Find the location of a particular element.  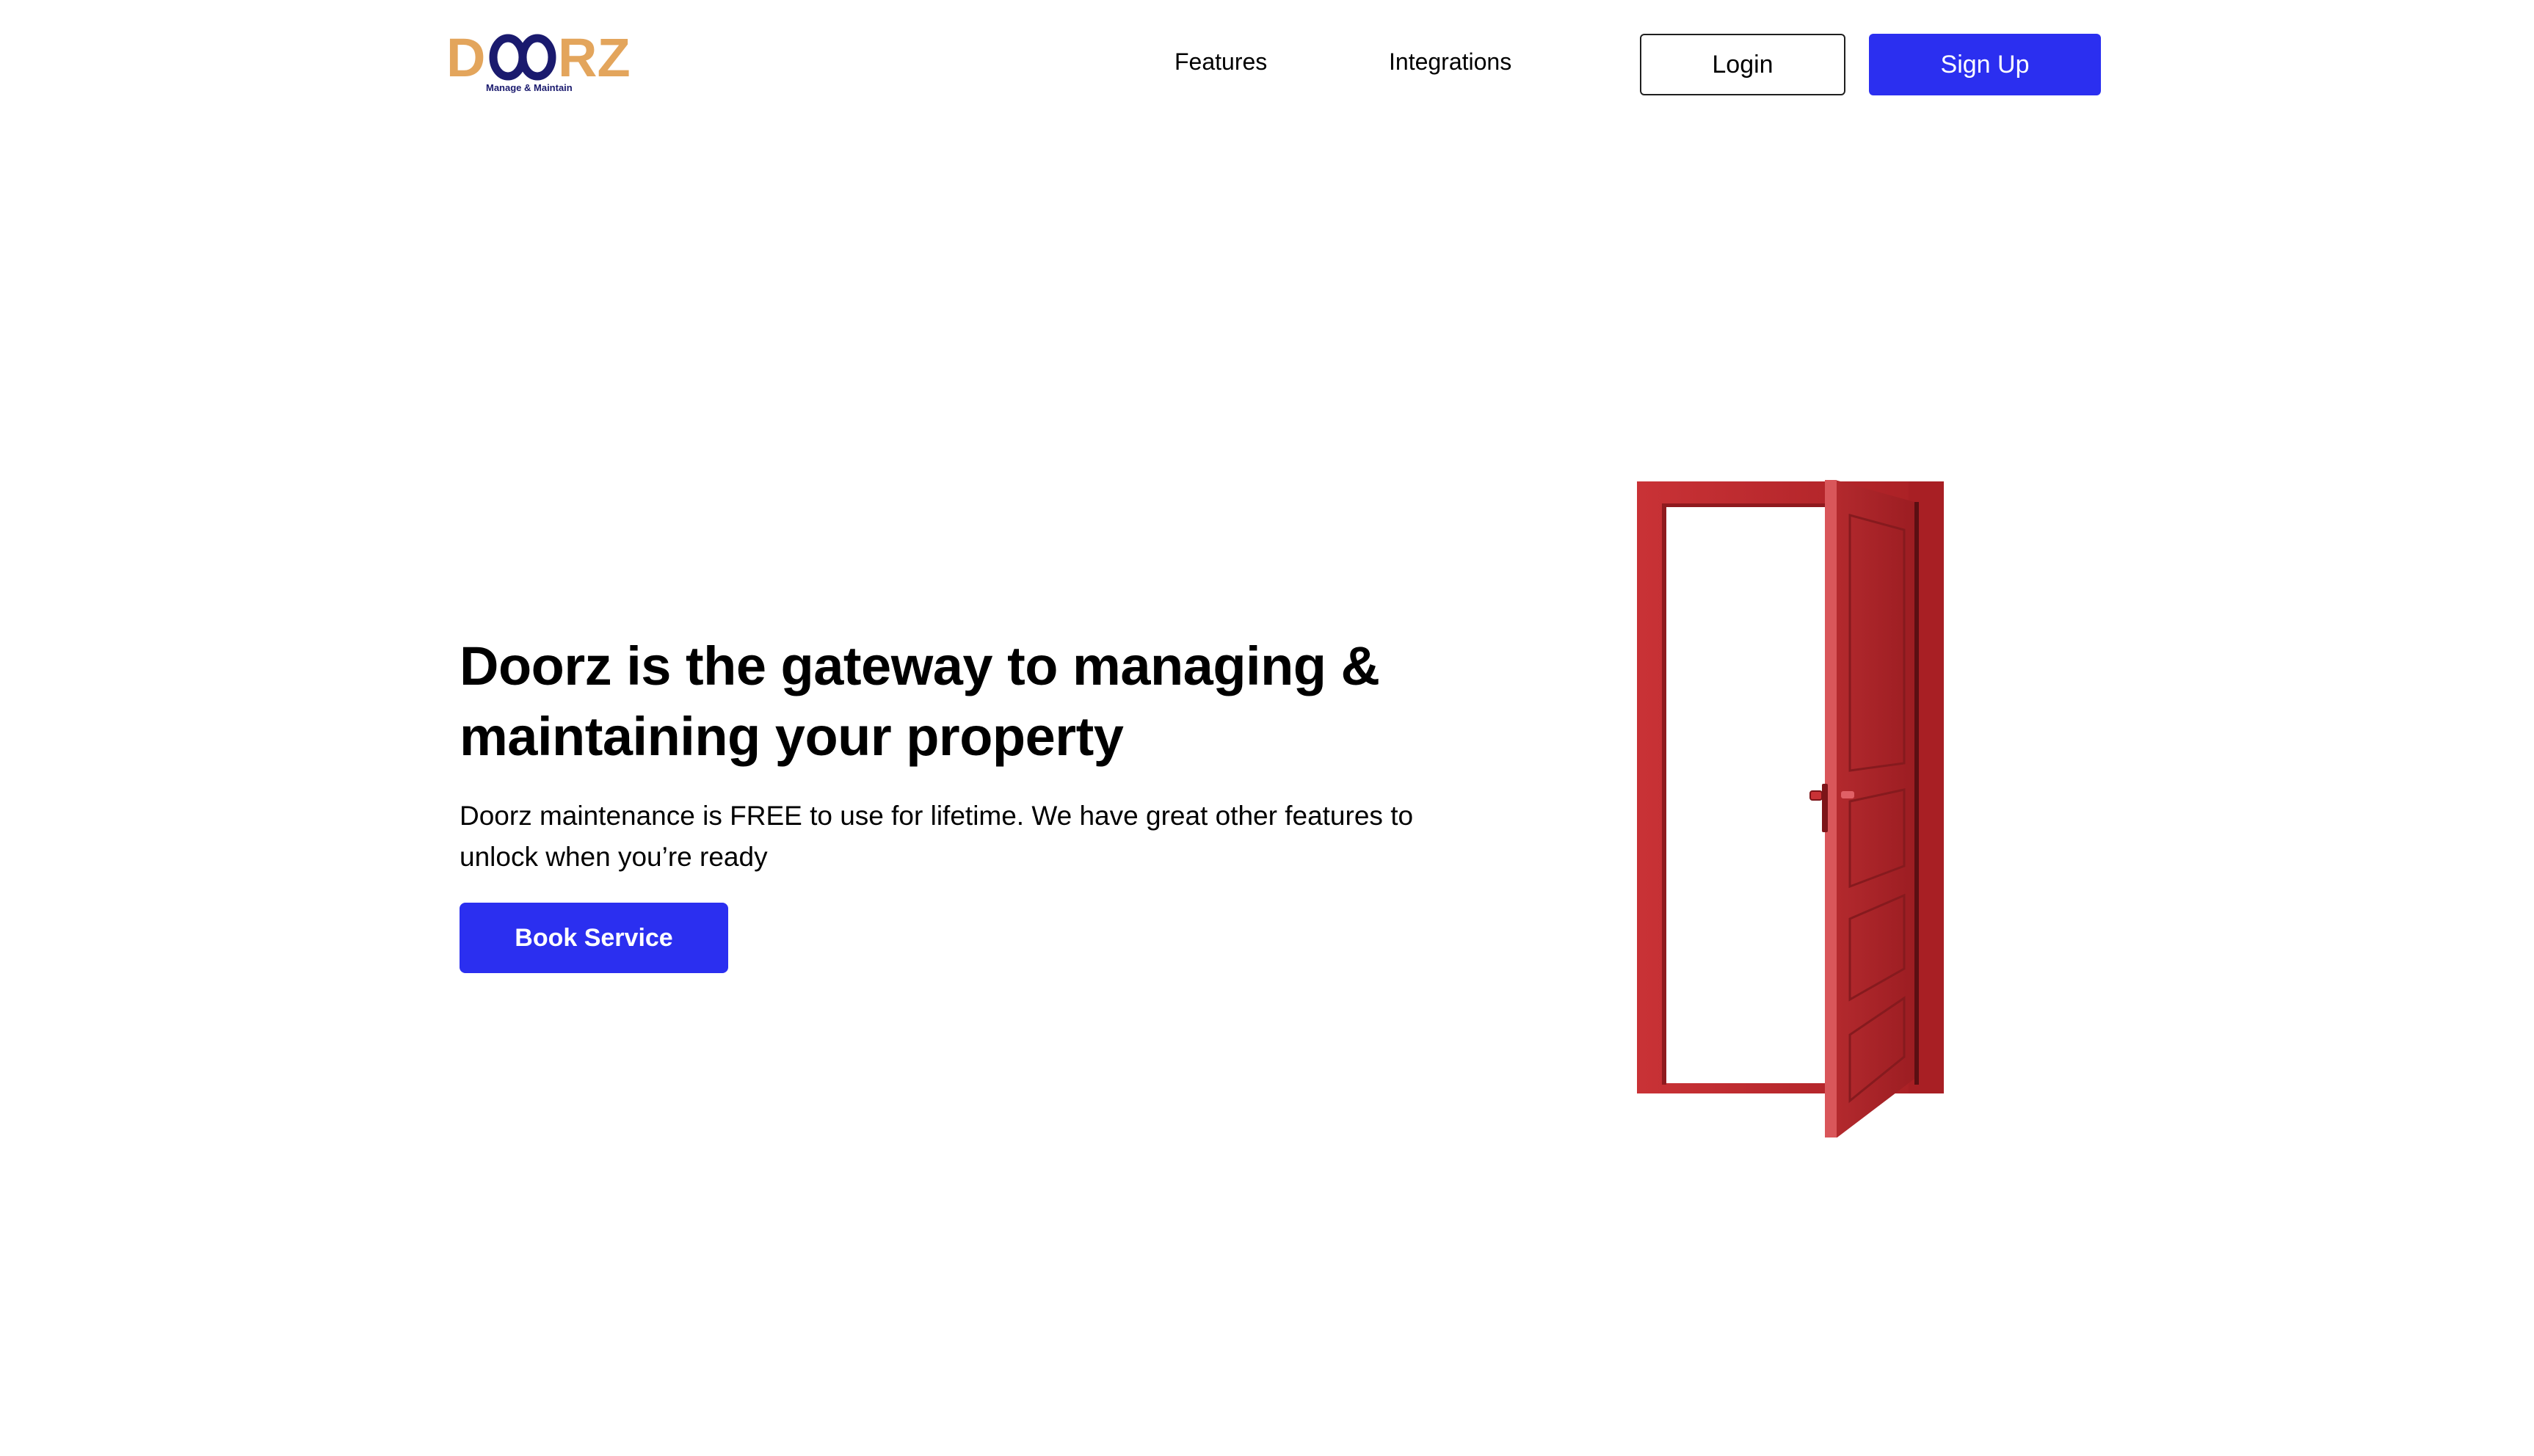

red-door-image is located at coordinates (1790, 809).